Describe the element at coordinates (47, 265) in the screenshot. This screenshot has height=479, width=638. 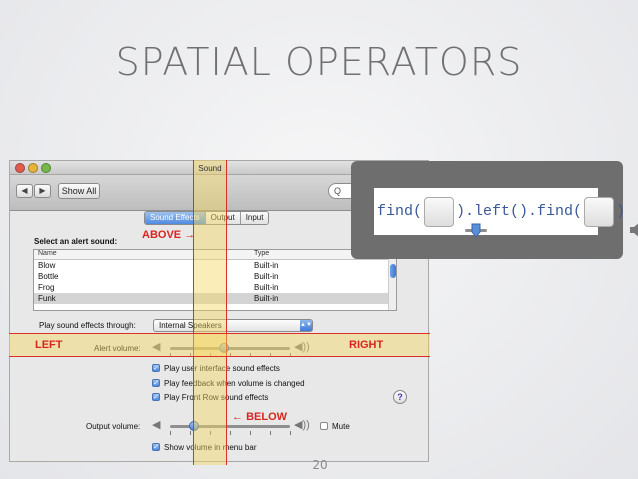
I see `sound-name: Blow` at that location.